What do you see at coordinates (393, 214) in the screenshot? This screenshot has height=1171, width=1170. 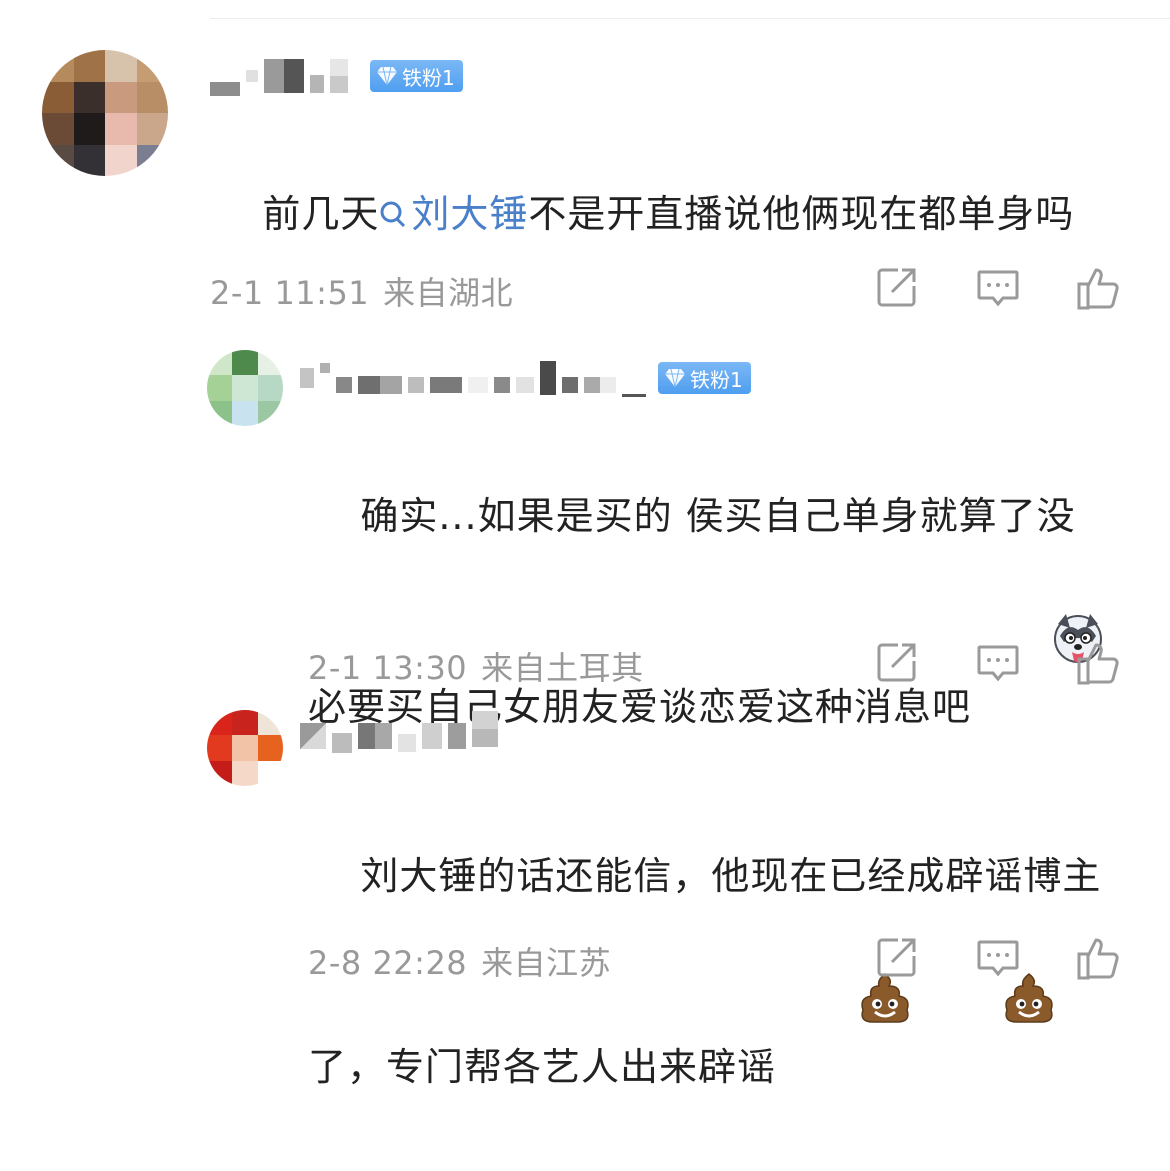 I see `search-icon` at bounding box center [393, 214].